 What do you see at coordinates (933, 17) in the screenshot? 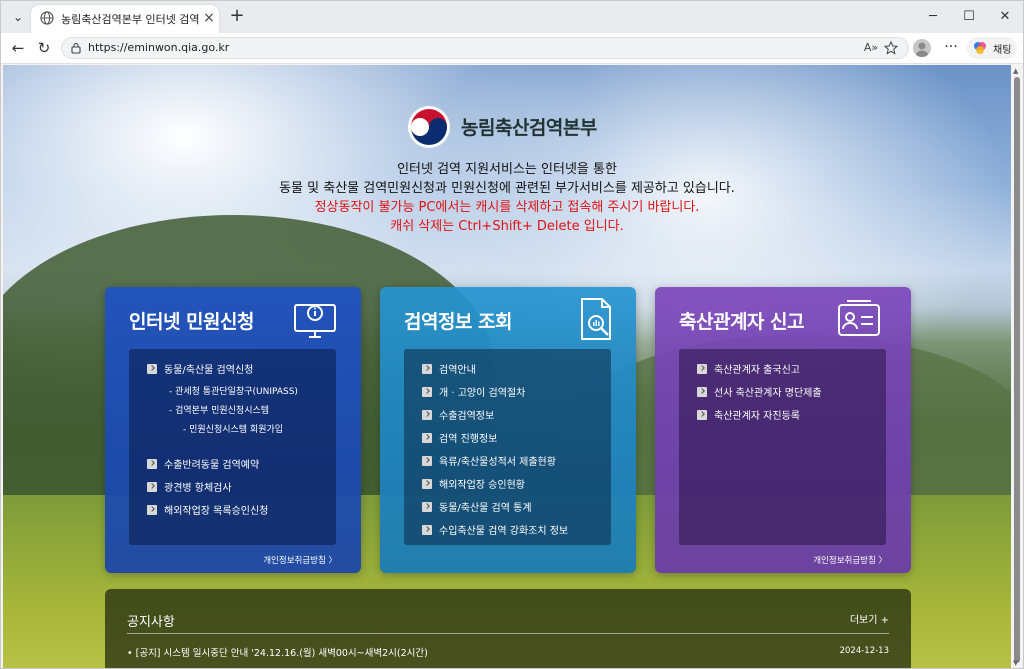
I see `minimize-button: ─` at bounding box center [933, 17].